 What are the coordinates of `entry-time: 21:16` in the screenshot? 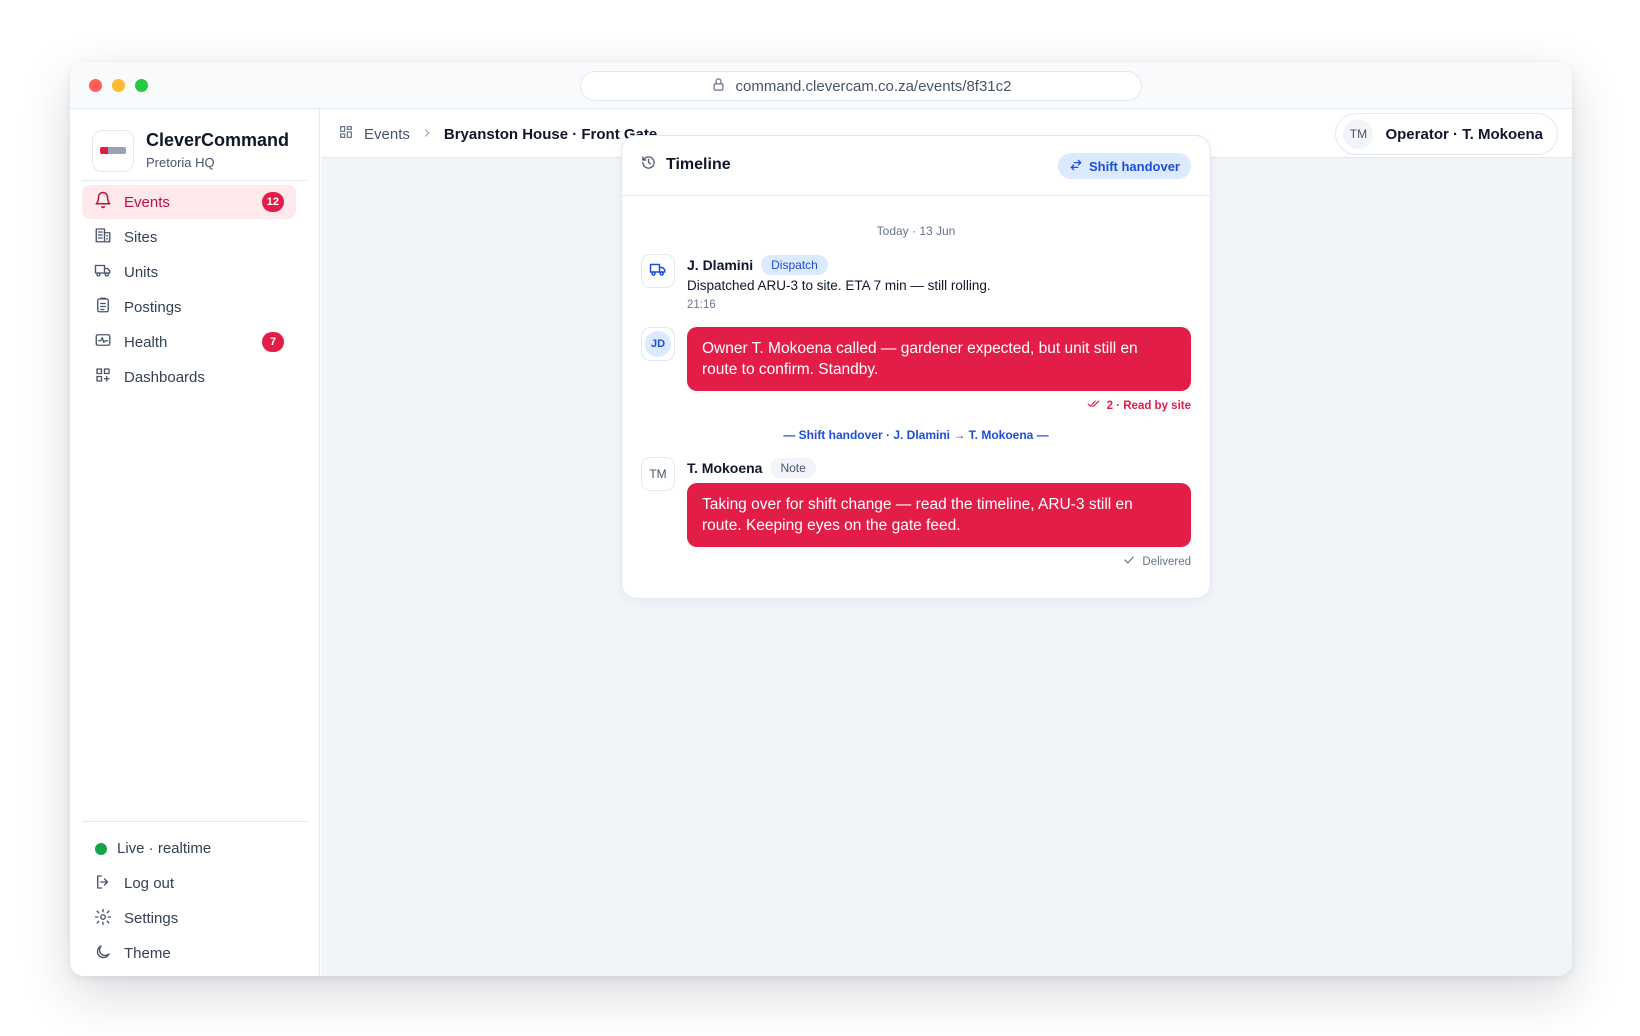 It's located at (701, 305).